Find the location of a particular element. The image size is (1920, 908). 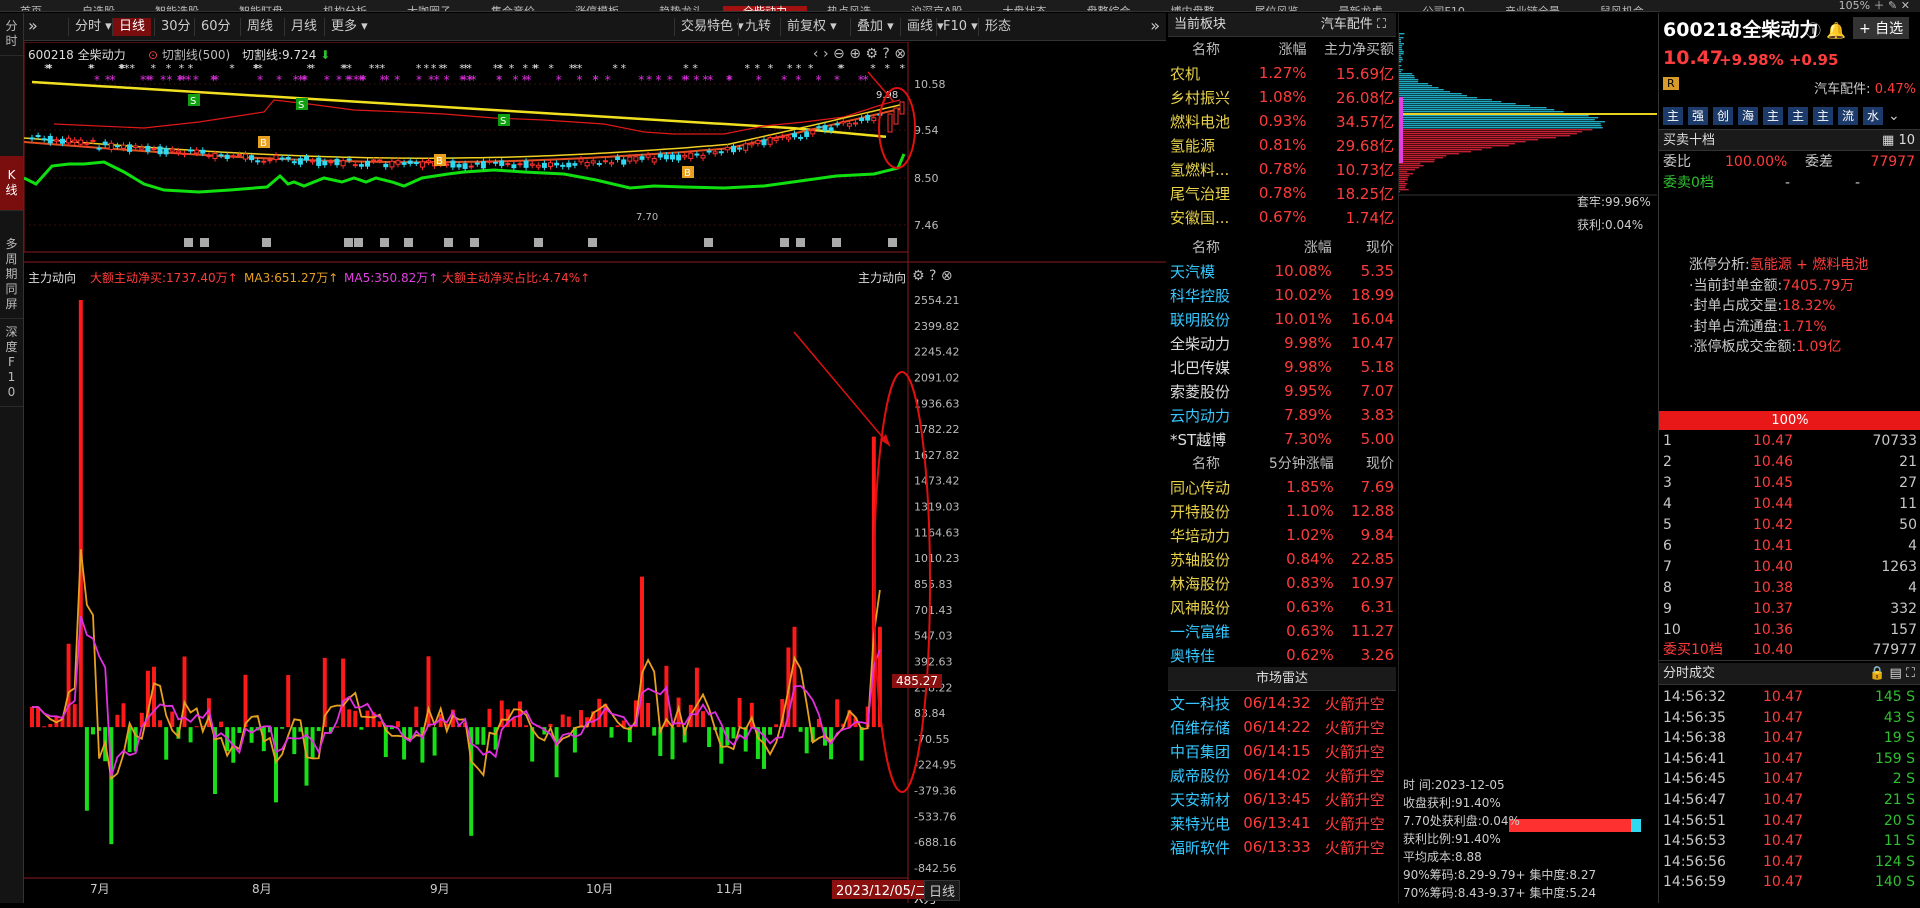

table-row: 开特股份1.10%12.88 is located at coordinates (1282, 511).